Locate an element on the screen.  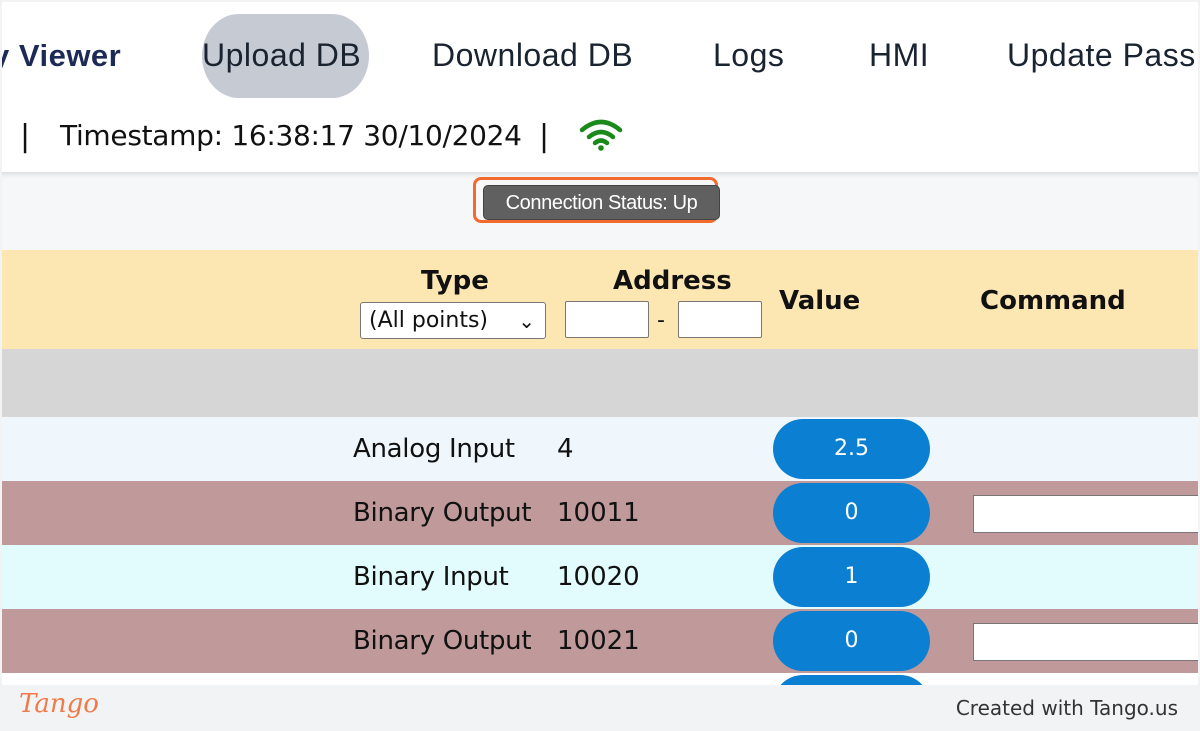
nav-download-db: Download DB is located at coordinates (532, 55).